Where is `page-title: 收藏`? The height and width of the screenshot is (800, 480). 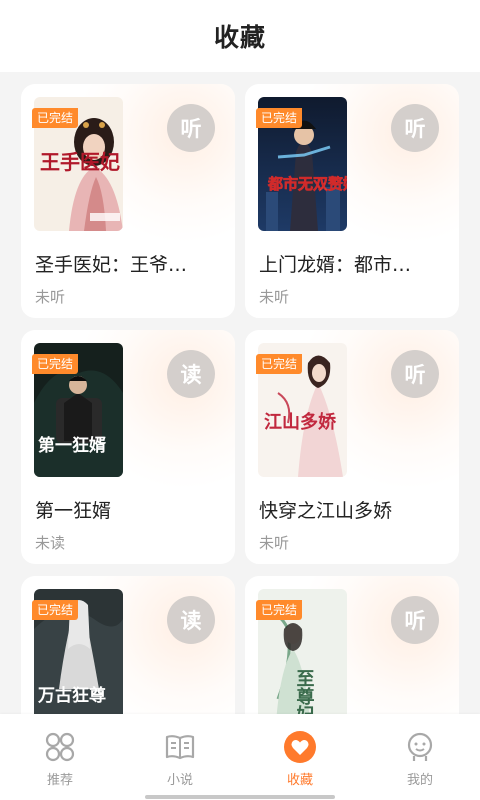 page-title: 收藏 is located at coordinates (239, 37).